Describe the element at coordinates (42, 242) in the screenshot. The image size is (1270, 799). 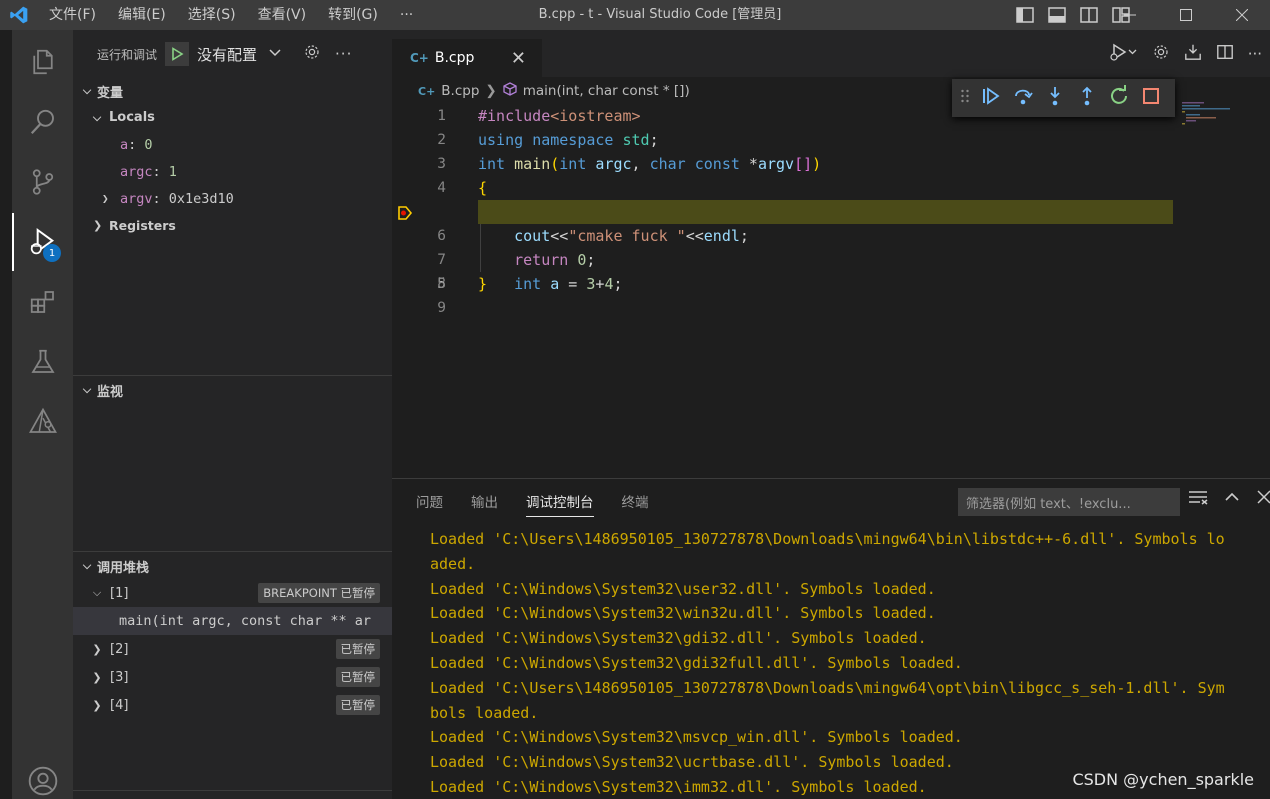
I see `run-debug-icon: 1` at that location.